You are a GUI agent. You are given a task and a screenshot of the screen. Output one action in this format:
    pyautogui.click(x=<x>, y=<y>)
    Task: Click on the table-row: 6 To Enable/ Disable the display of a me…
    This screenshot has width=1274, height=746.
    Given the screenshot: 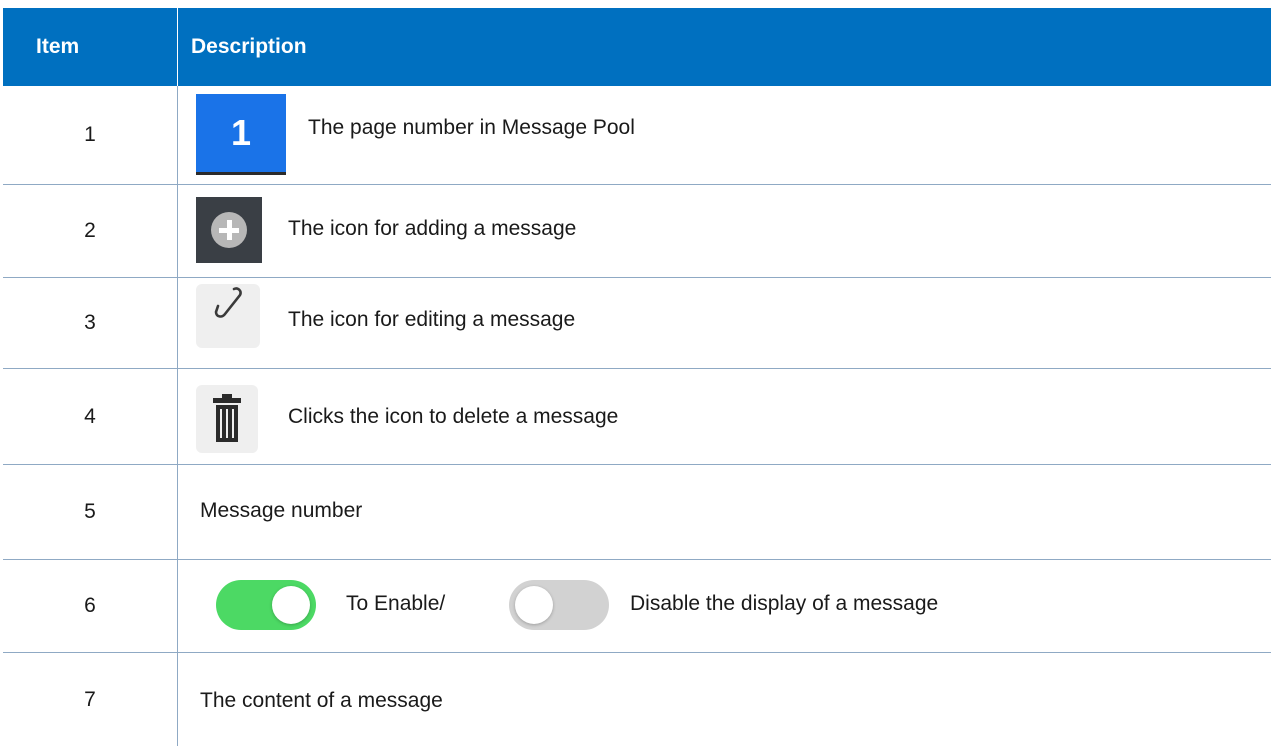 What is the action you would take?
    pyautogui.click(x=637, y=606)
    